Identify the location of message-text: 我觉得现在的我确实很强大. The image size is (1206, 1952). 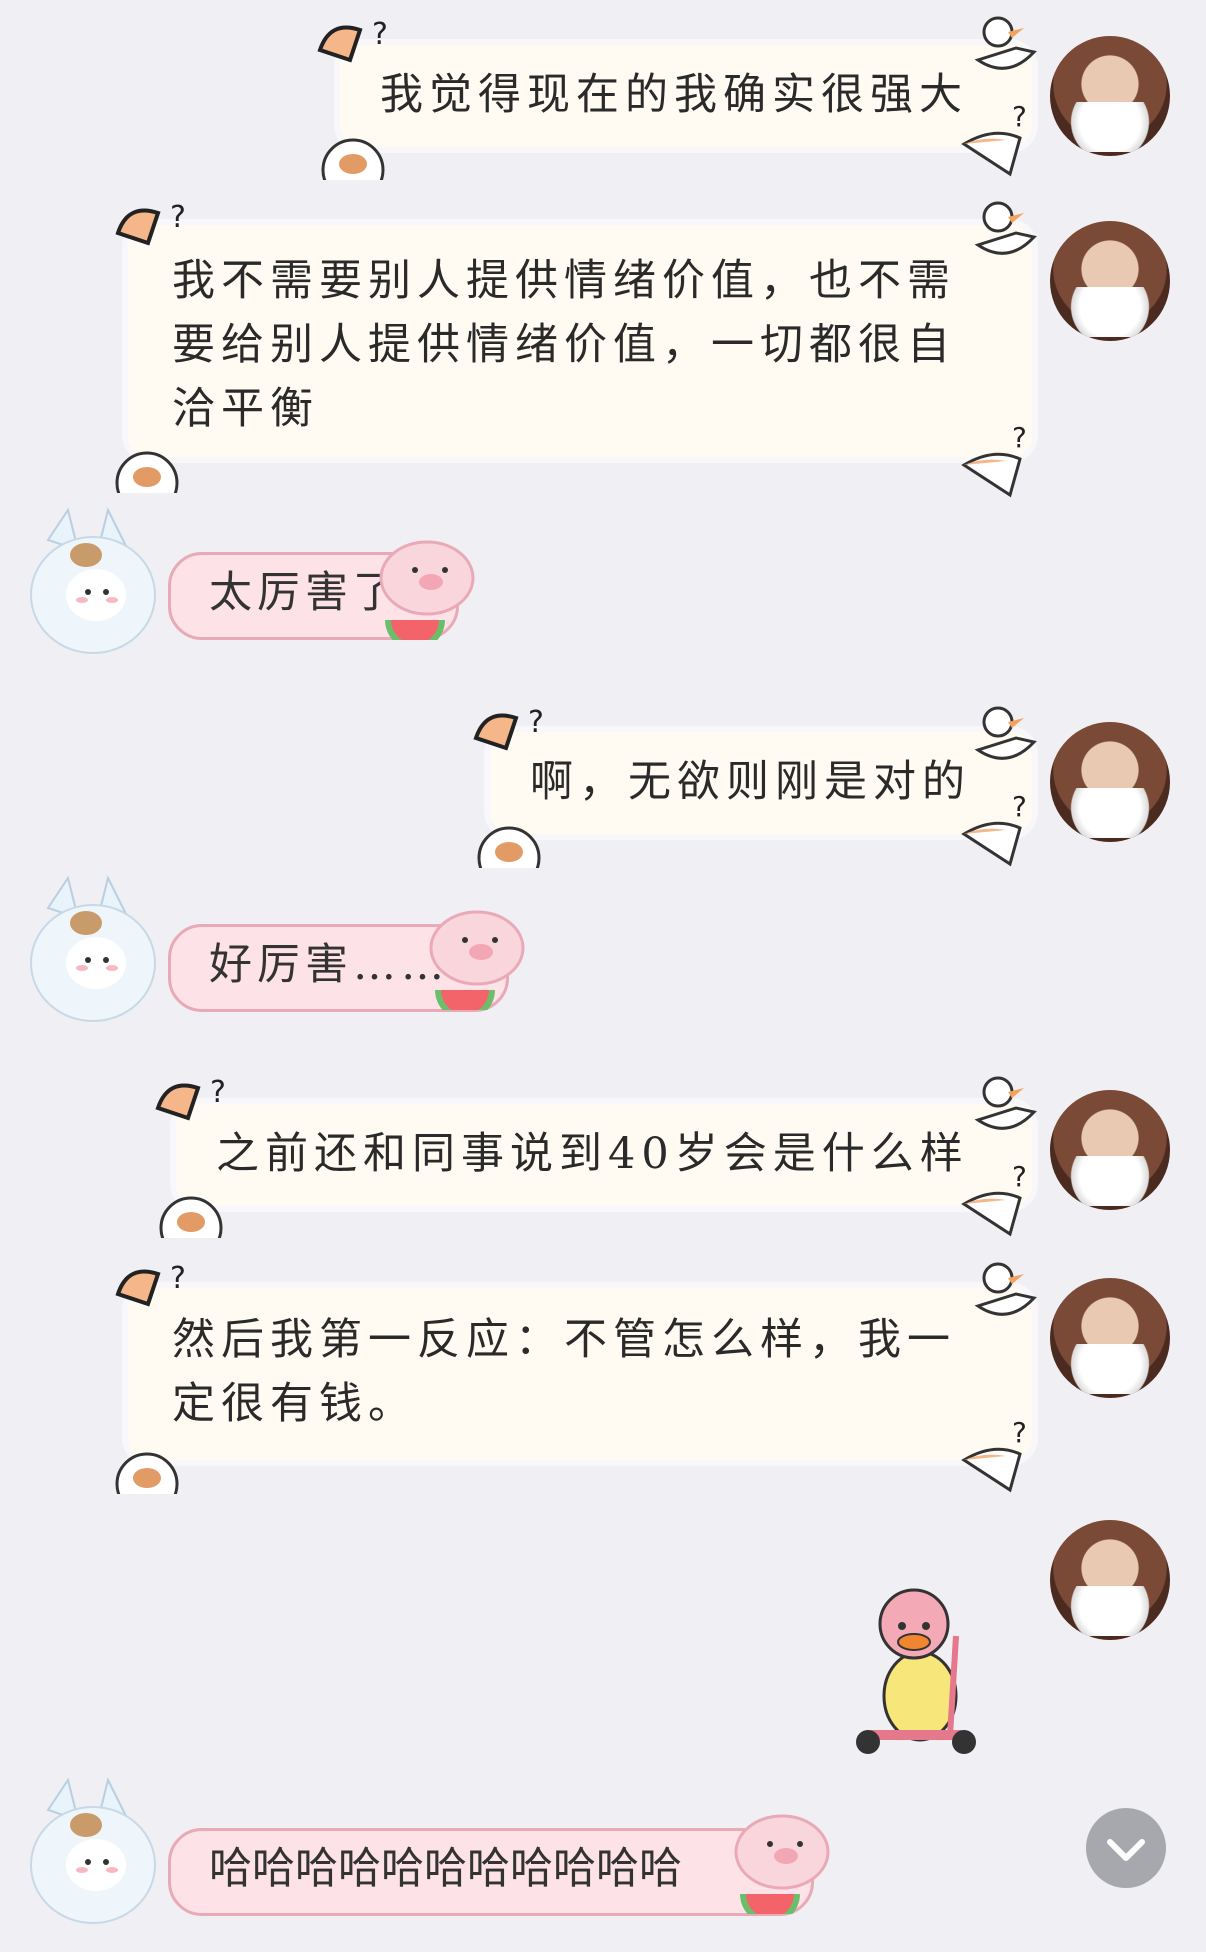
(674, 95).